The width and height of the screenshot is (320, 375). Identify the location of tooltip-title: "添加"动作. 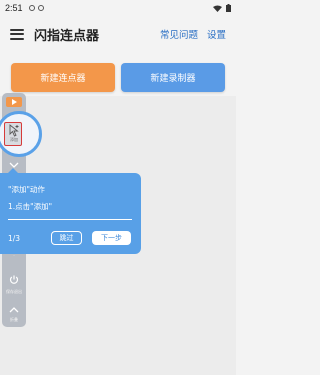
(26, 189).